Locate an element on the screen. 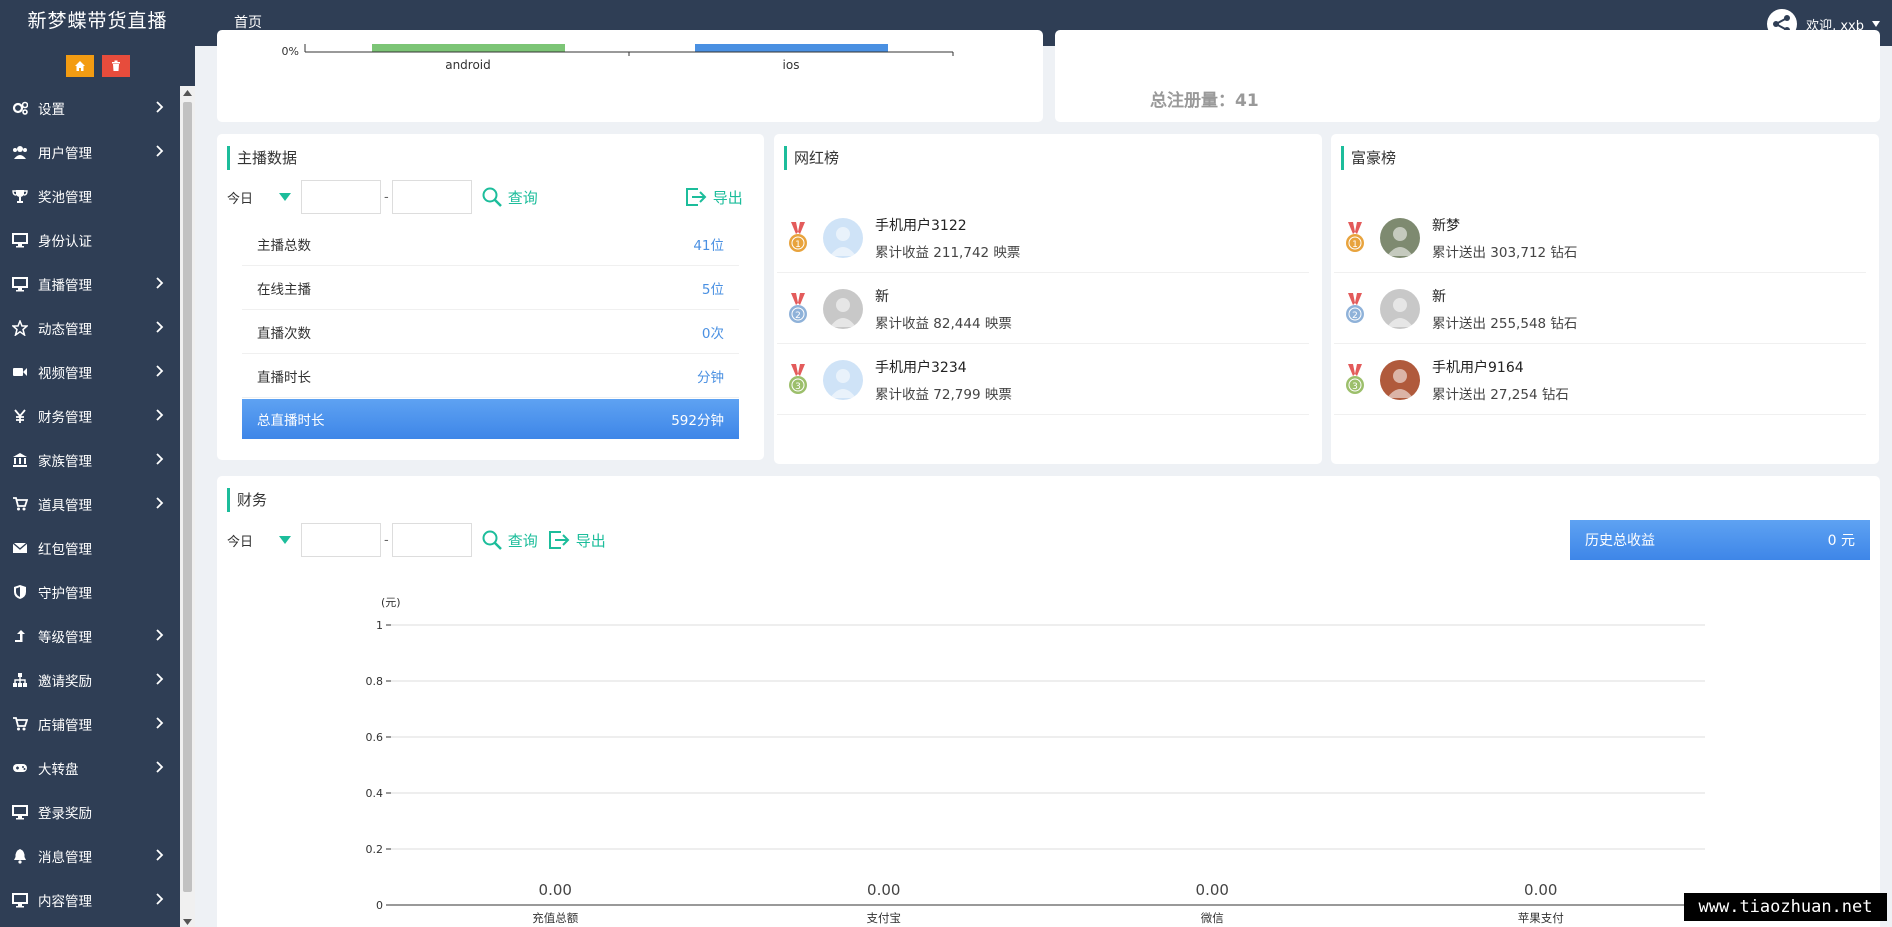  anchor-panel-title: 主播数据 is located at coordinates (262, 158).